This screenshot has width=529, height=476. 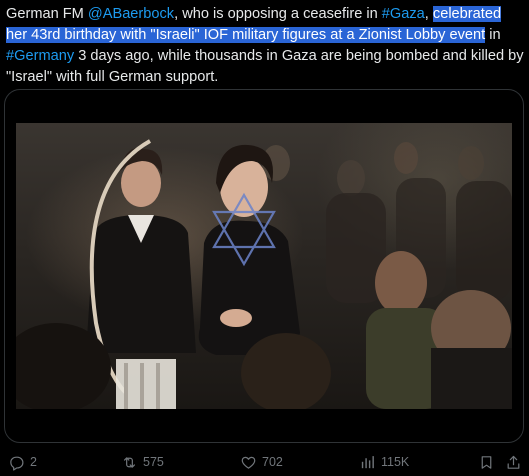 What do you see at coordinates (278, 14) in the screenshot?
I see `text-segment: , who is opposing a ceasefire in` at bounding box center [278, 14].